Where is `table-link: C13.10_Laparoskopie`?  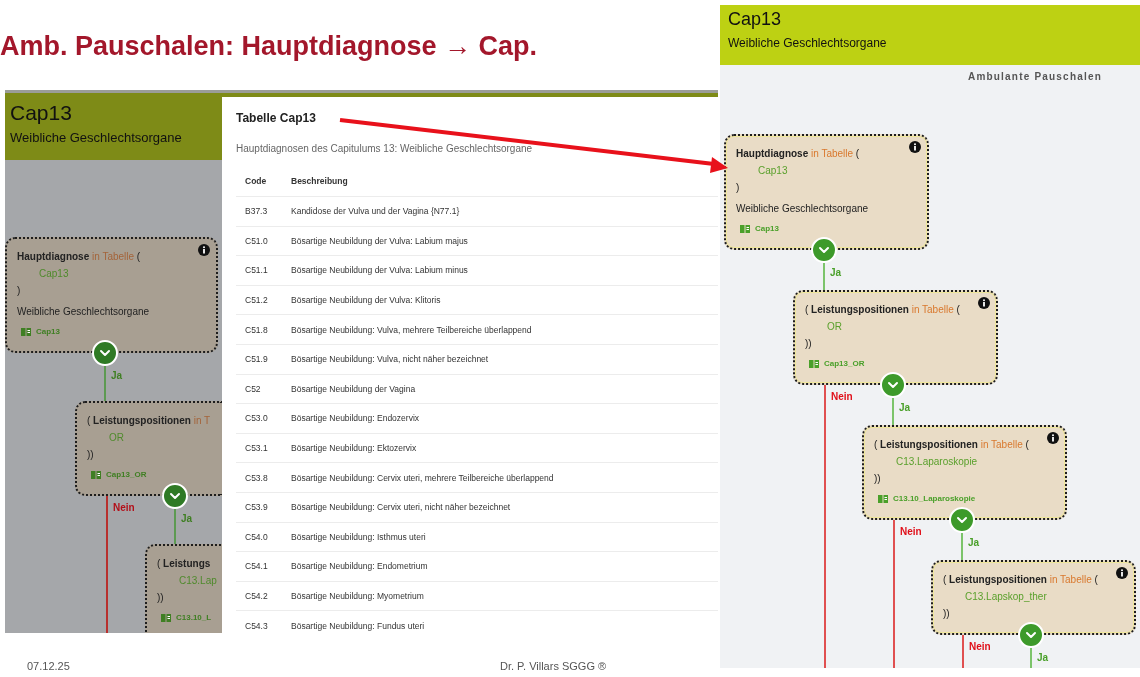
table-link: C13.10_Laparoskopie is located at coordinates (934, 498).